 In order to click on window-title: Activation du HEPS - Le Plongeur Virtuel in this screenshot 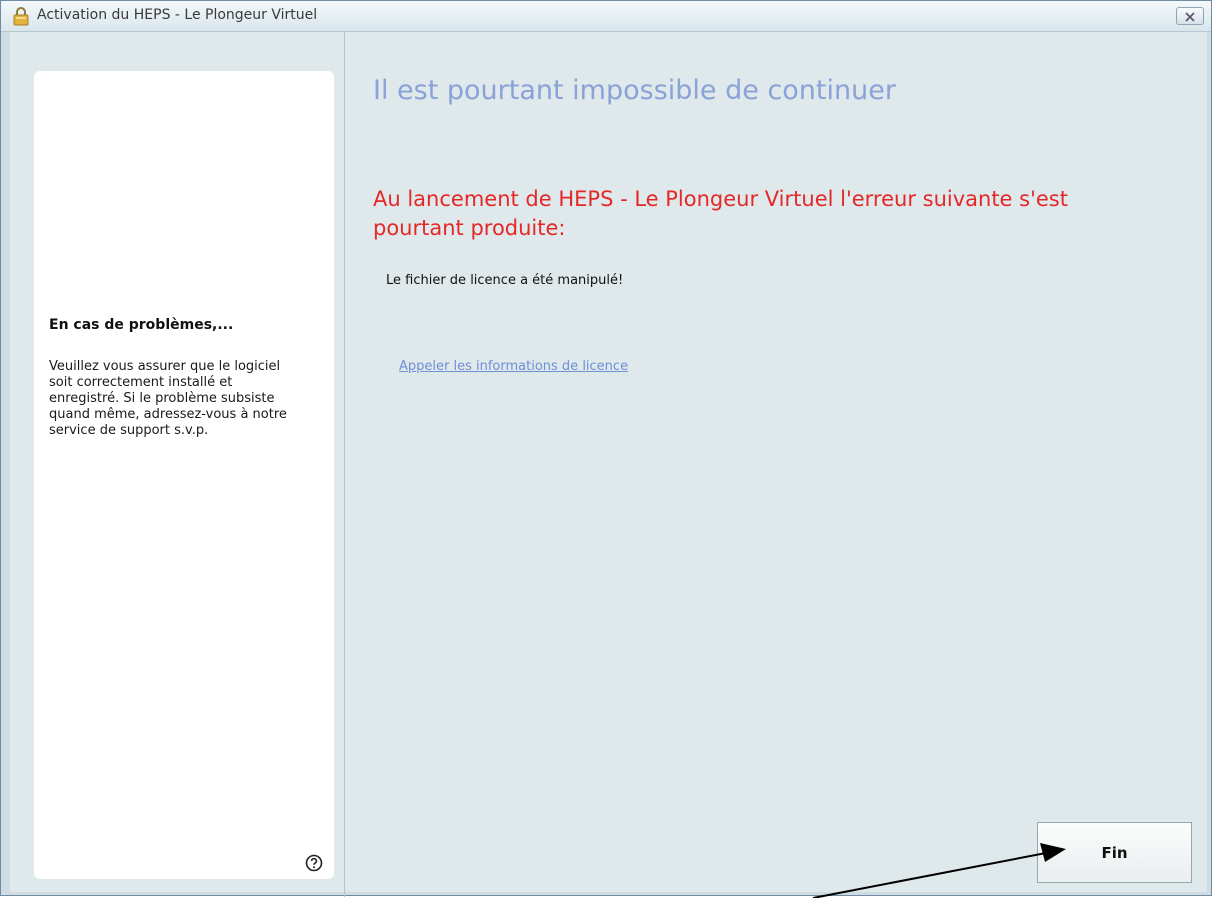, I will do `click(177, 15)`.